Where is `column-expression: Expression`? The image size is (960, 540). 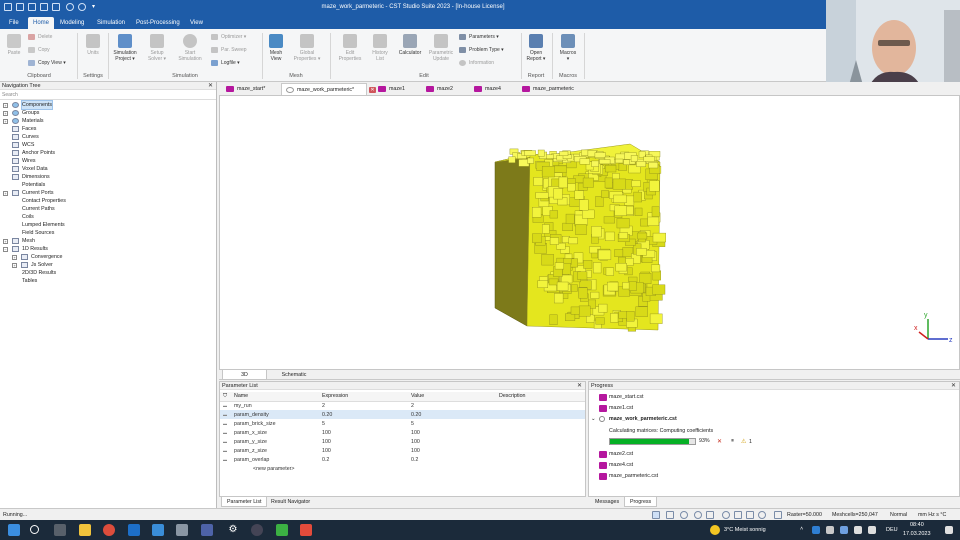
column-expression: Expression is located at coordinates (363, 397).